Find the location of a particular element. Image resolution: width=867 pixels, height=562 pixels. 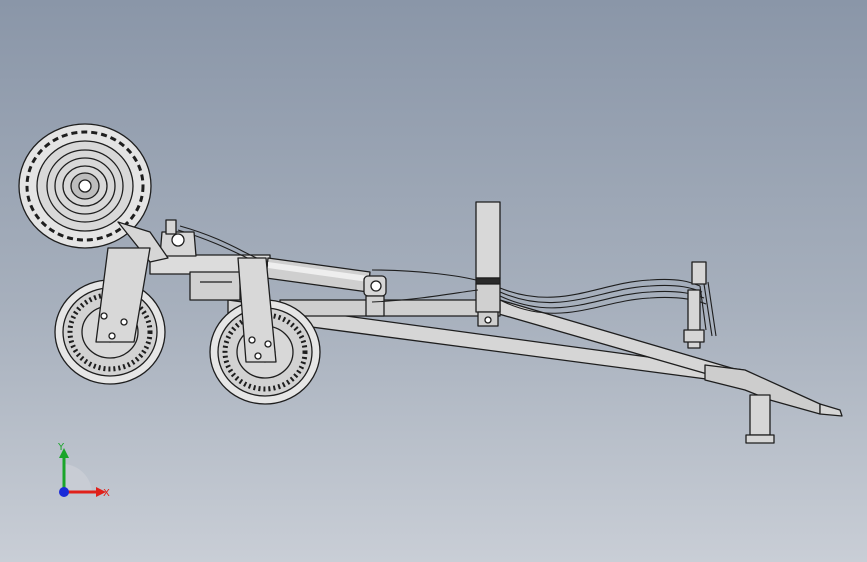

z-axis-dot is located at coordinates (64, 492).